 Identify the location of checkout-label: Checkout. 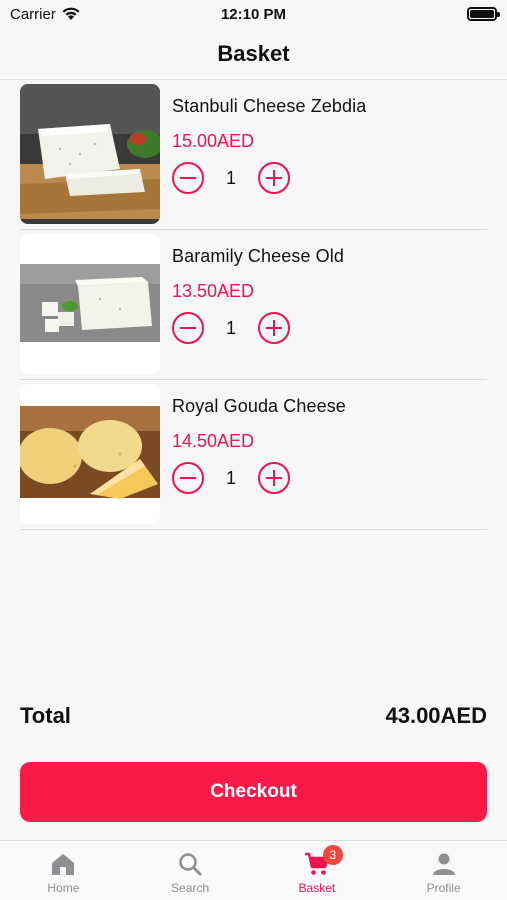
(253, 791).